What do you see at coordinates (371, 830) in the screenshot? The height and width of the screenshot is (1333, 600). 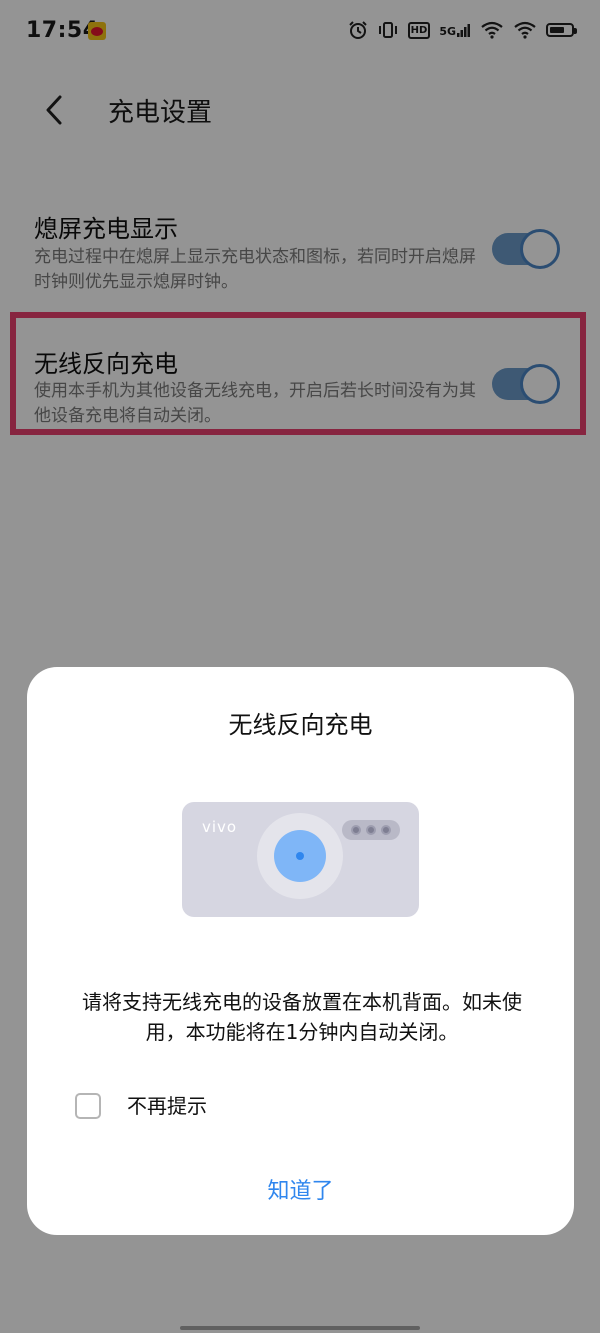 I see `camera-module-icon` at bounding box center [371, 830].